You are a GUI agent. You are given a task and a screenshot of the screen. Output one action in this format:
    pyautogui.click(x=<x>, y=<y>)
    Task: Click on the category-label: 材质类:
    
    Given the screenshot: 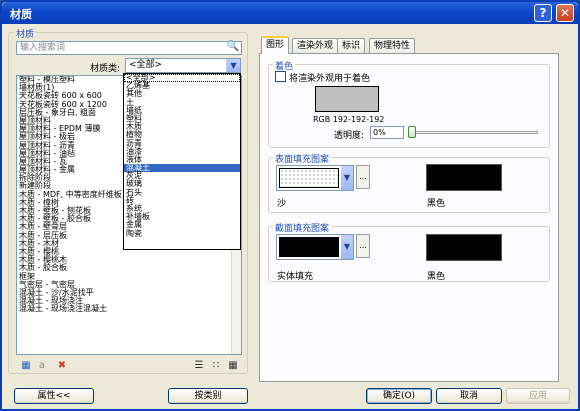 What is the action you would take?
    pyautogui.click(x=105, y=69)
    